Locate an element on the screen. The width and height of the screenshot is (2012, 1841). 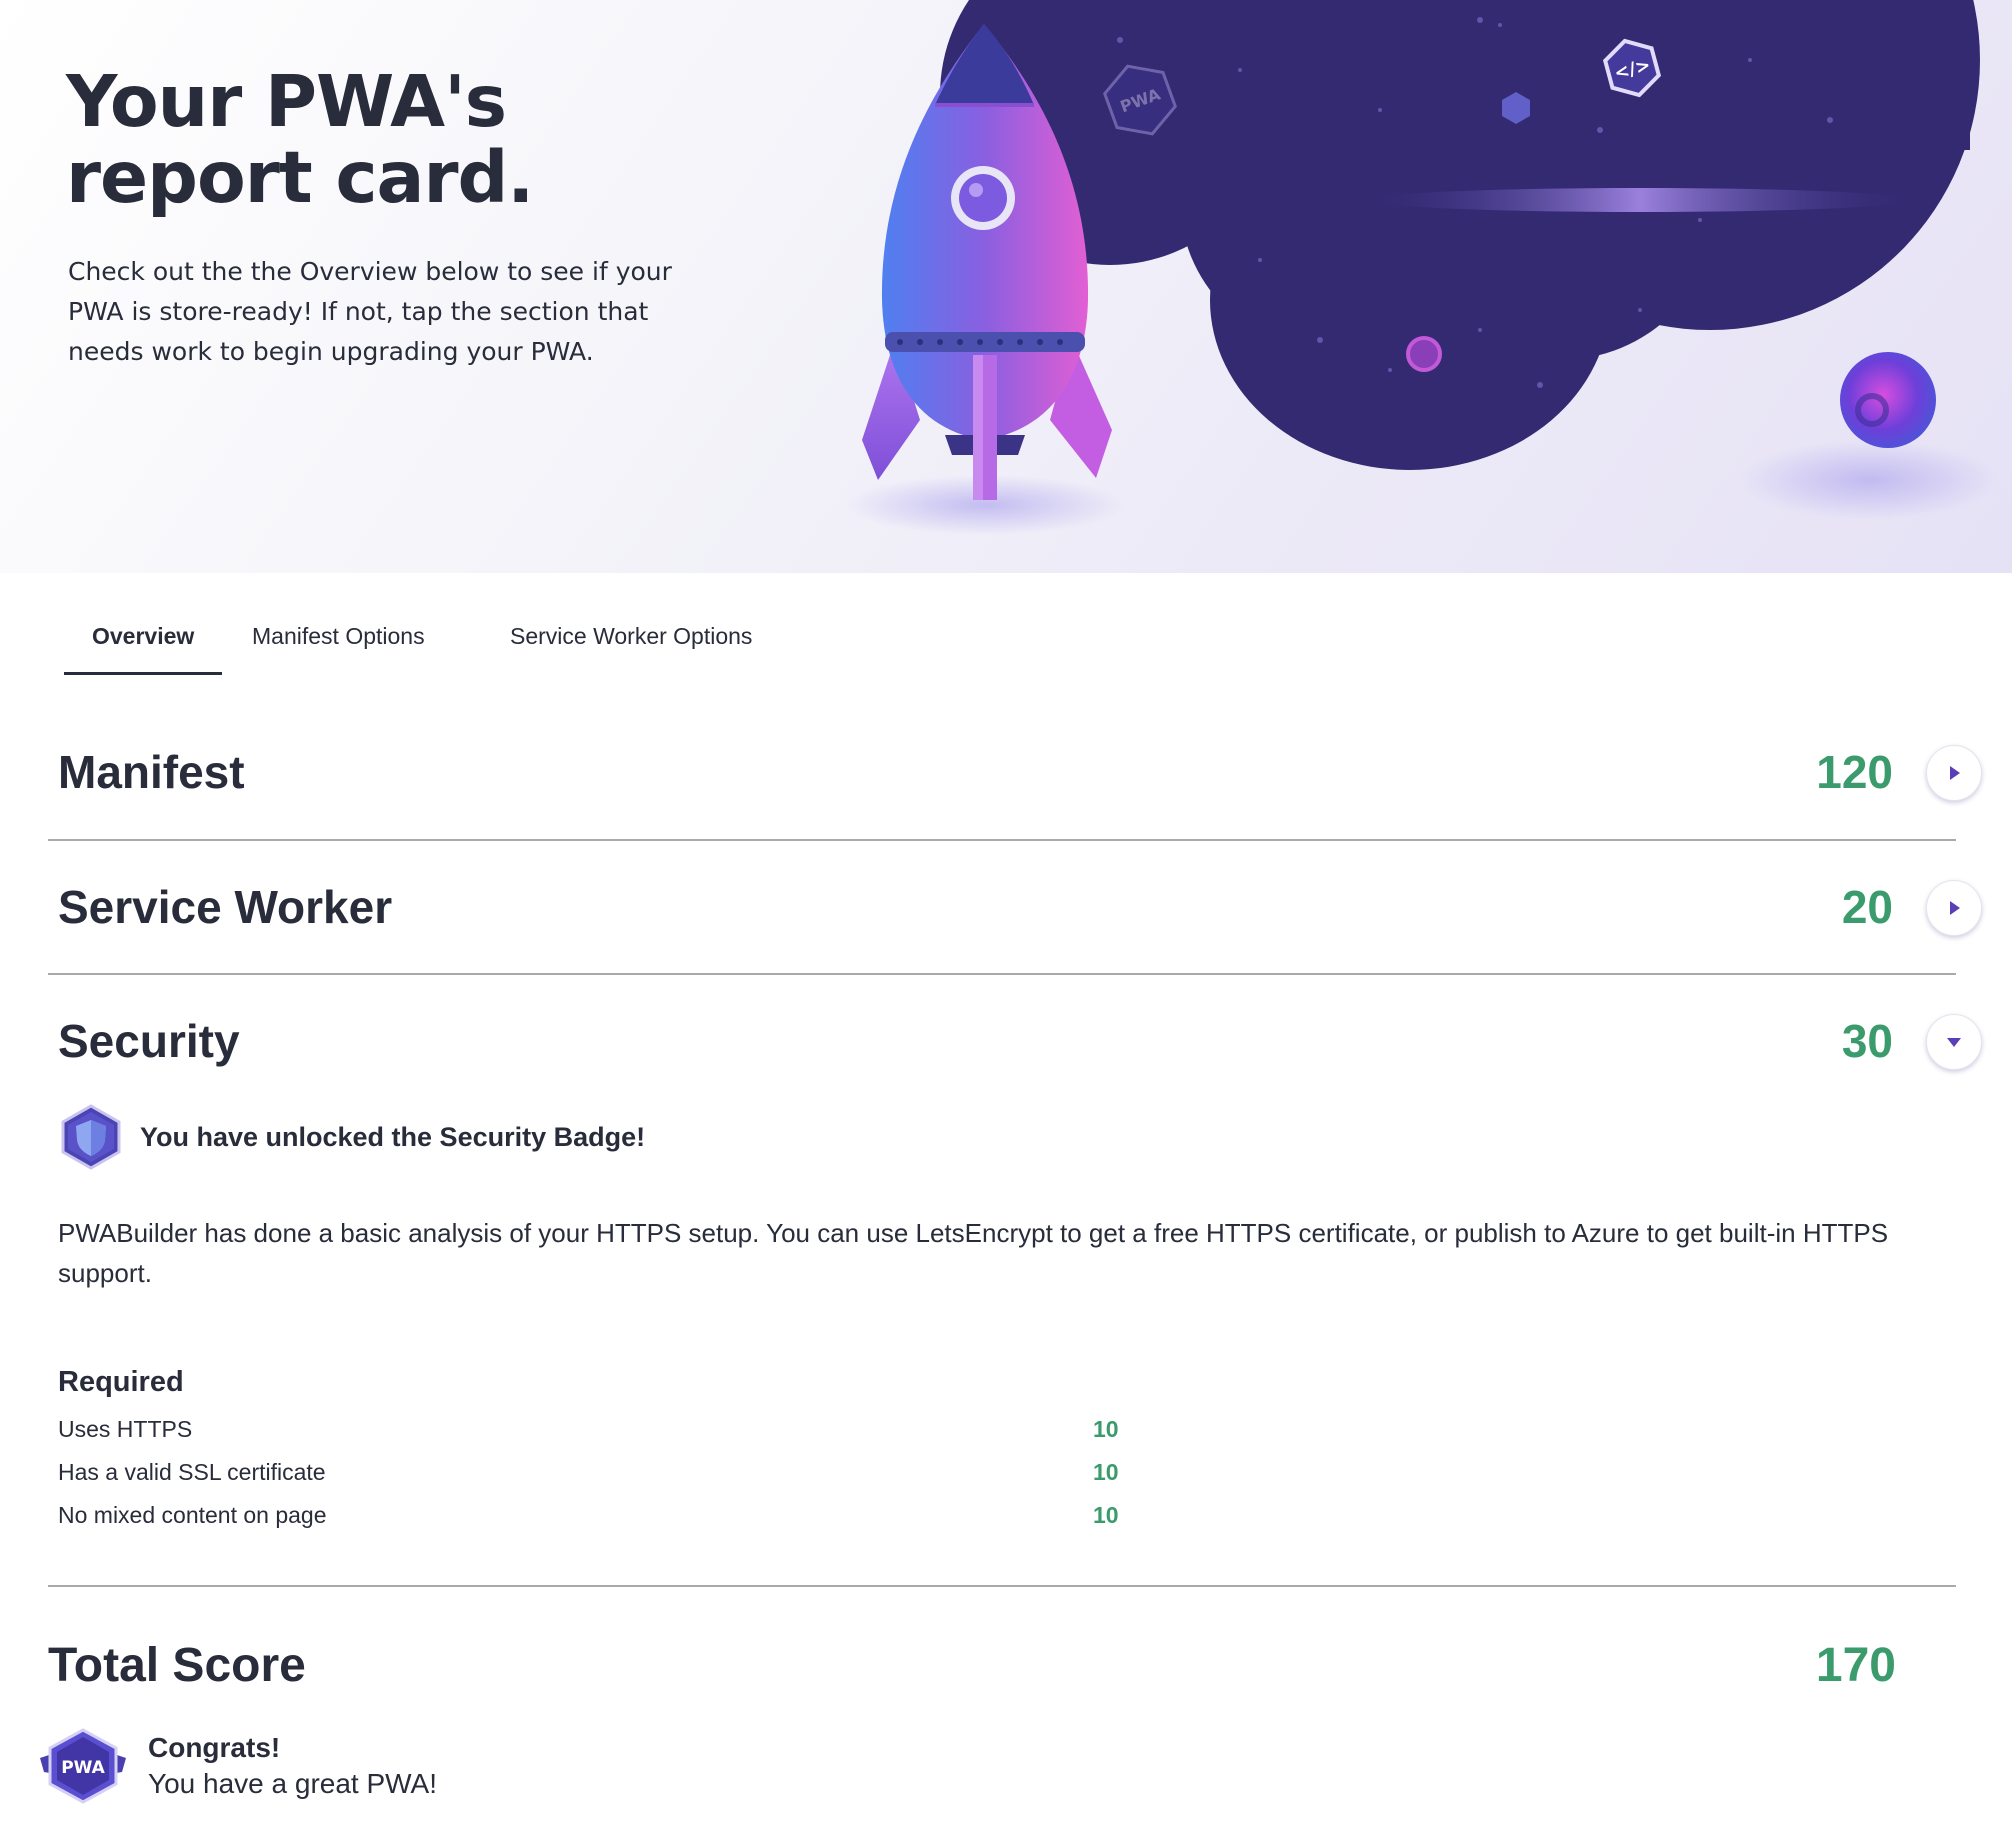
section-score: 20 is located at coordinates (1867, 907).